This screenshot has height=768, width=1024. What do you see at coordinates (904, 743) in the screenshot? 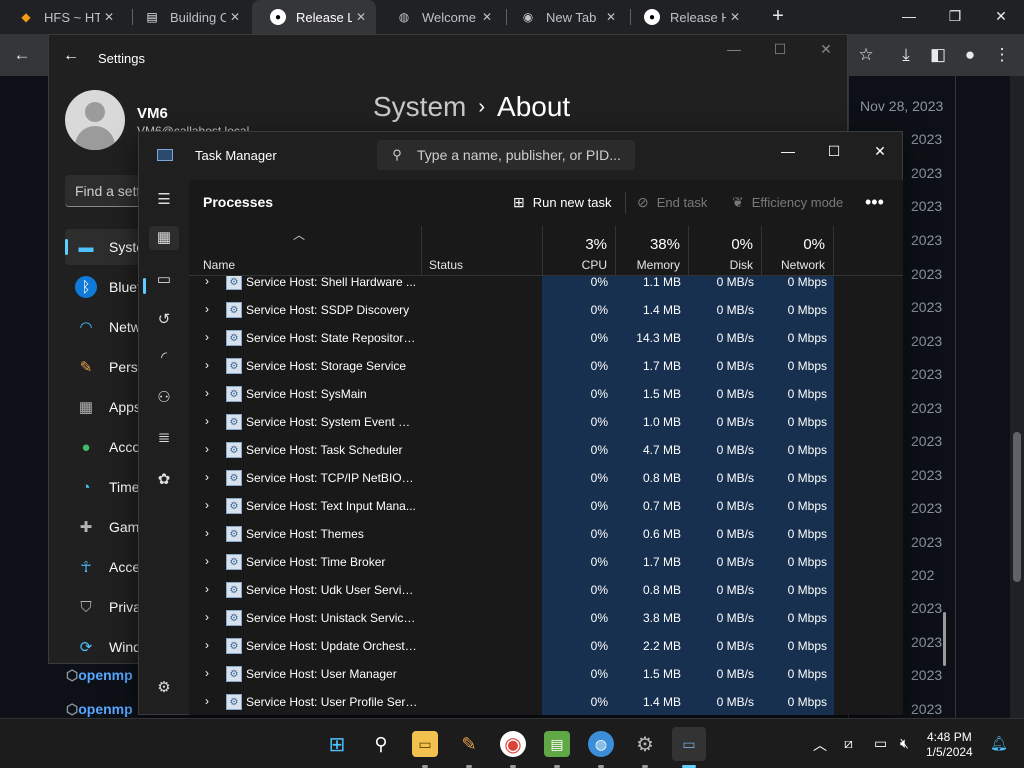
I see `volume-muted-icon: 🔇︎` at bounding box center [904, 743].